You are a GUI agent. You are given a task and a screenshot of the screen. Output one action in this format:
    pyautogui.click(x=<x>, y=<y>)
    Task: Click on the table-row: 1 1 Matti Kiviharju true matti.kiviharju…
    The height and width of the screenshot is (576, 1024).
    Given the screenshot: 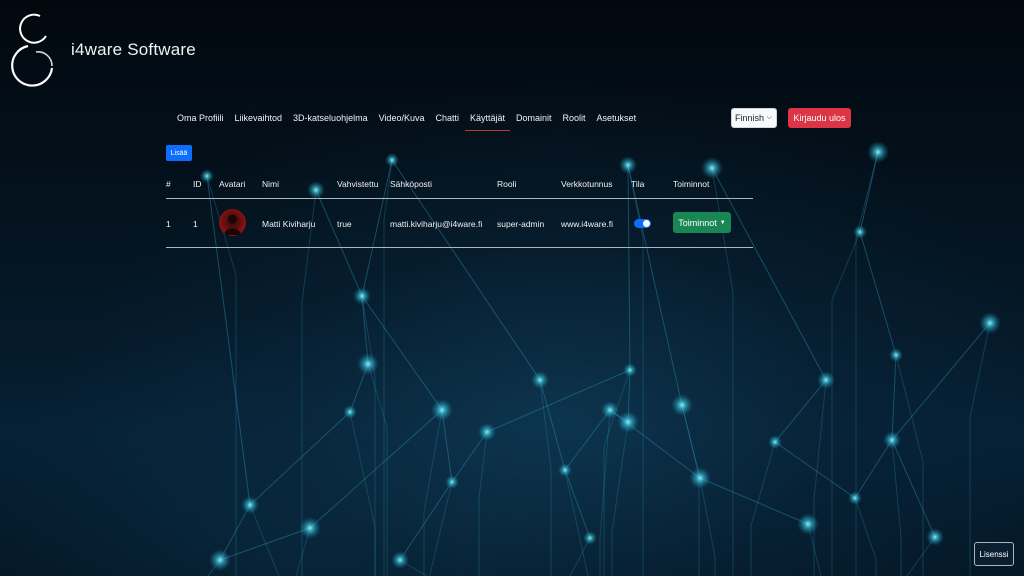 What is the action you would take?
    pyautogui.click(x=459, y=223)
    